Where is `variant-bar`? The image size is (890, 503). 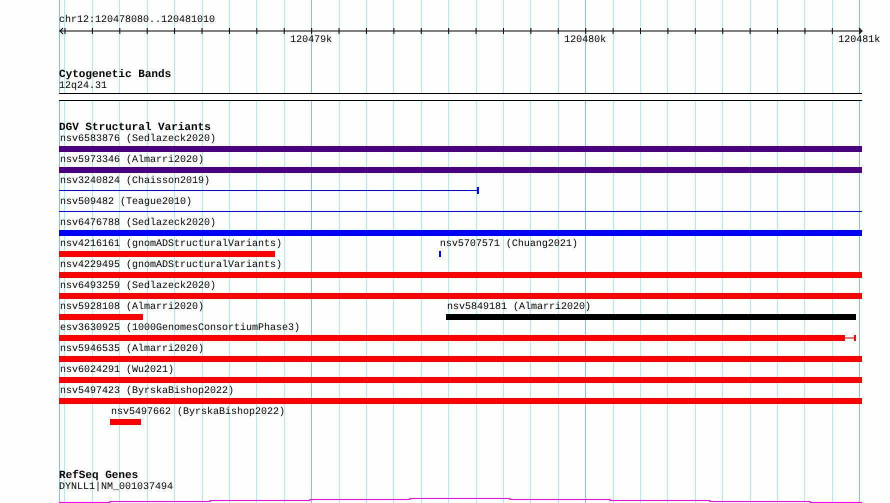
variant-bar is located at coordinates (440, 254).